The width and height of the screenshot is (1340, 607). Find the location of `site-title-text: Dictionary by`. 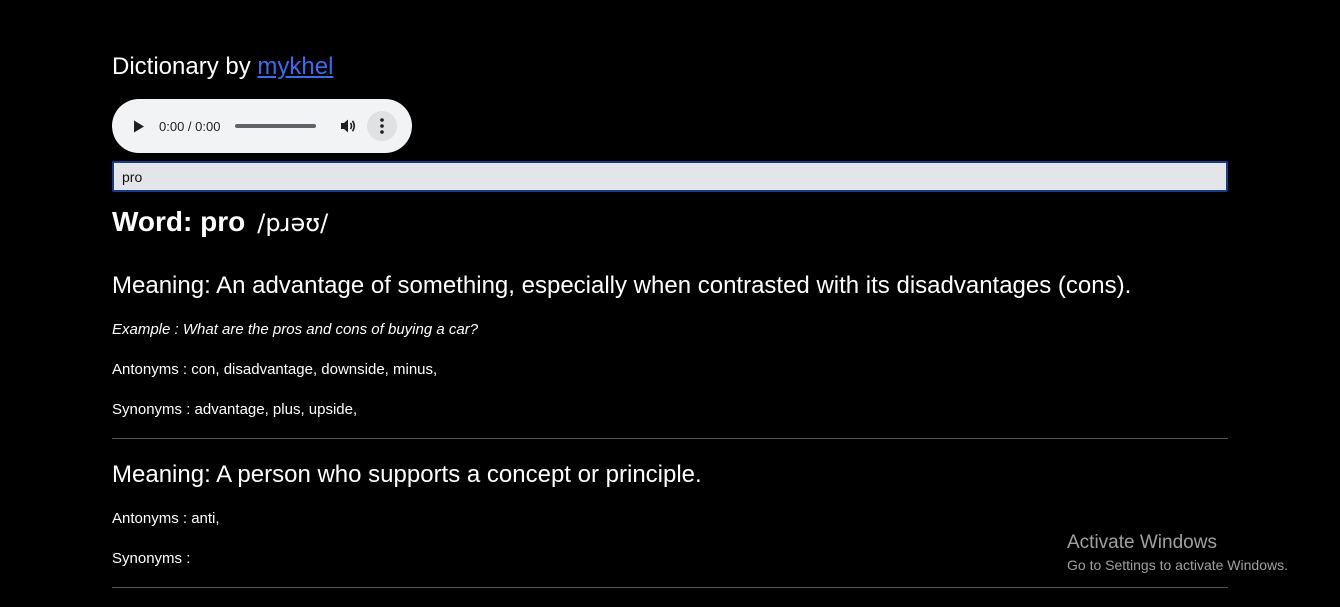

site-title-text: Dictionary by is located at coordinates (185, 66).